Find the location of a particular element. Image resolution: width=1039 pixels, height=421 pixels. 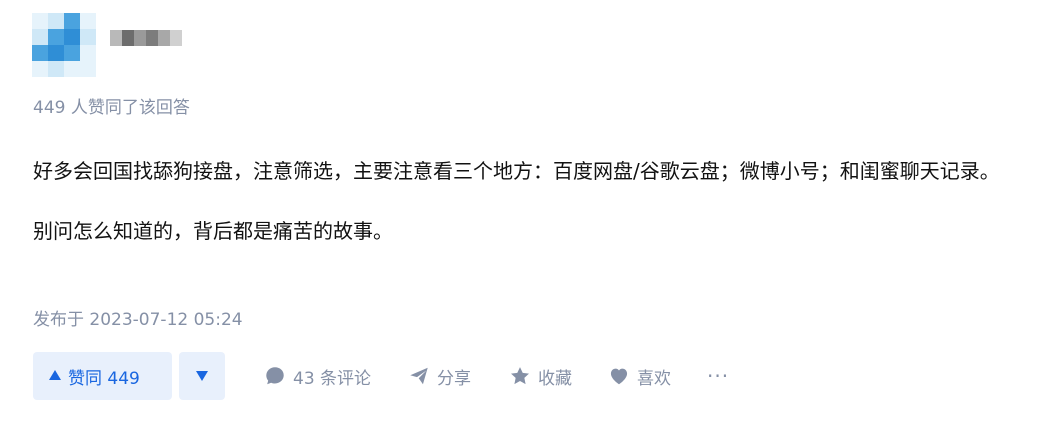

author-name-blurred is located at coordinates (146, 38).